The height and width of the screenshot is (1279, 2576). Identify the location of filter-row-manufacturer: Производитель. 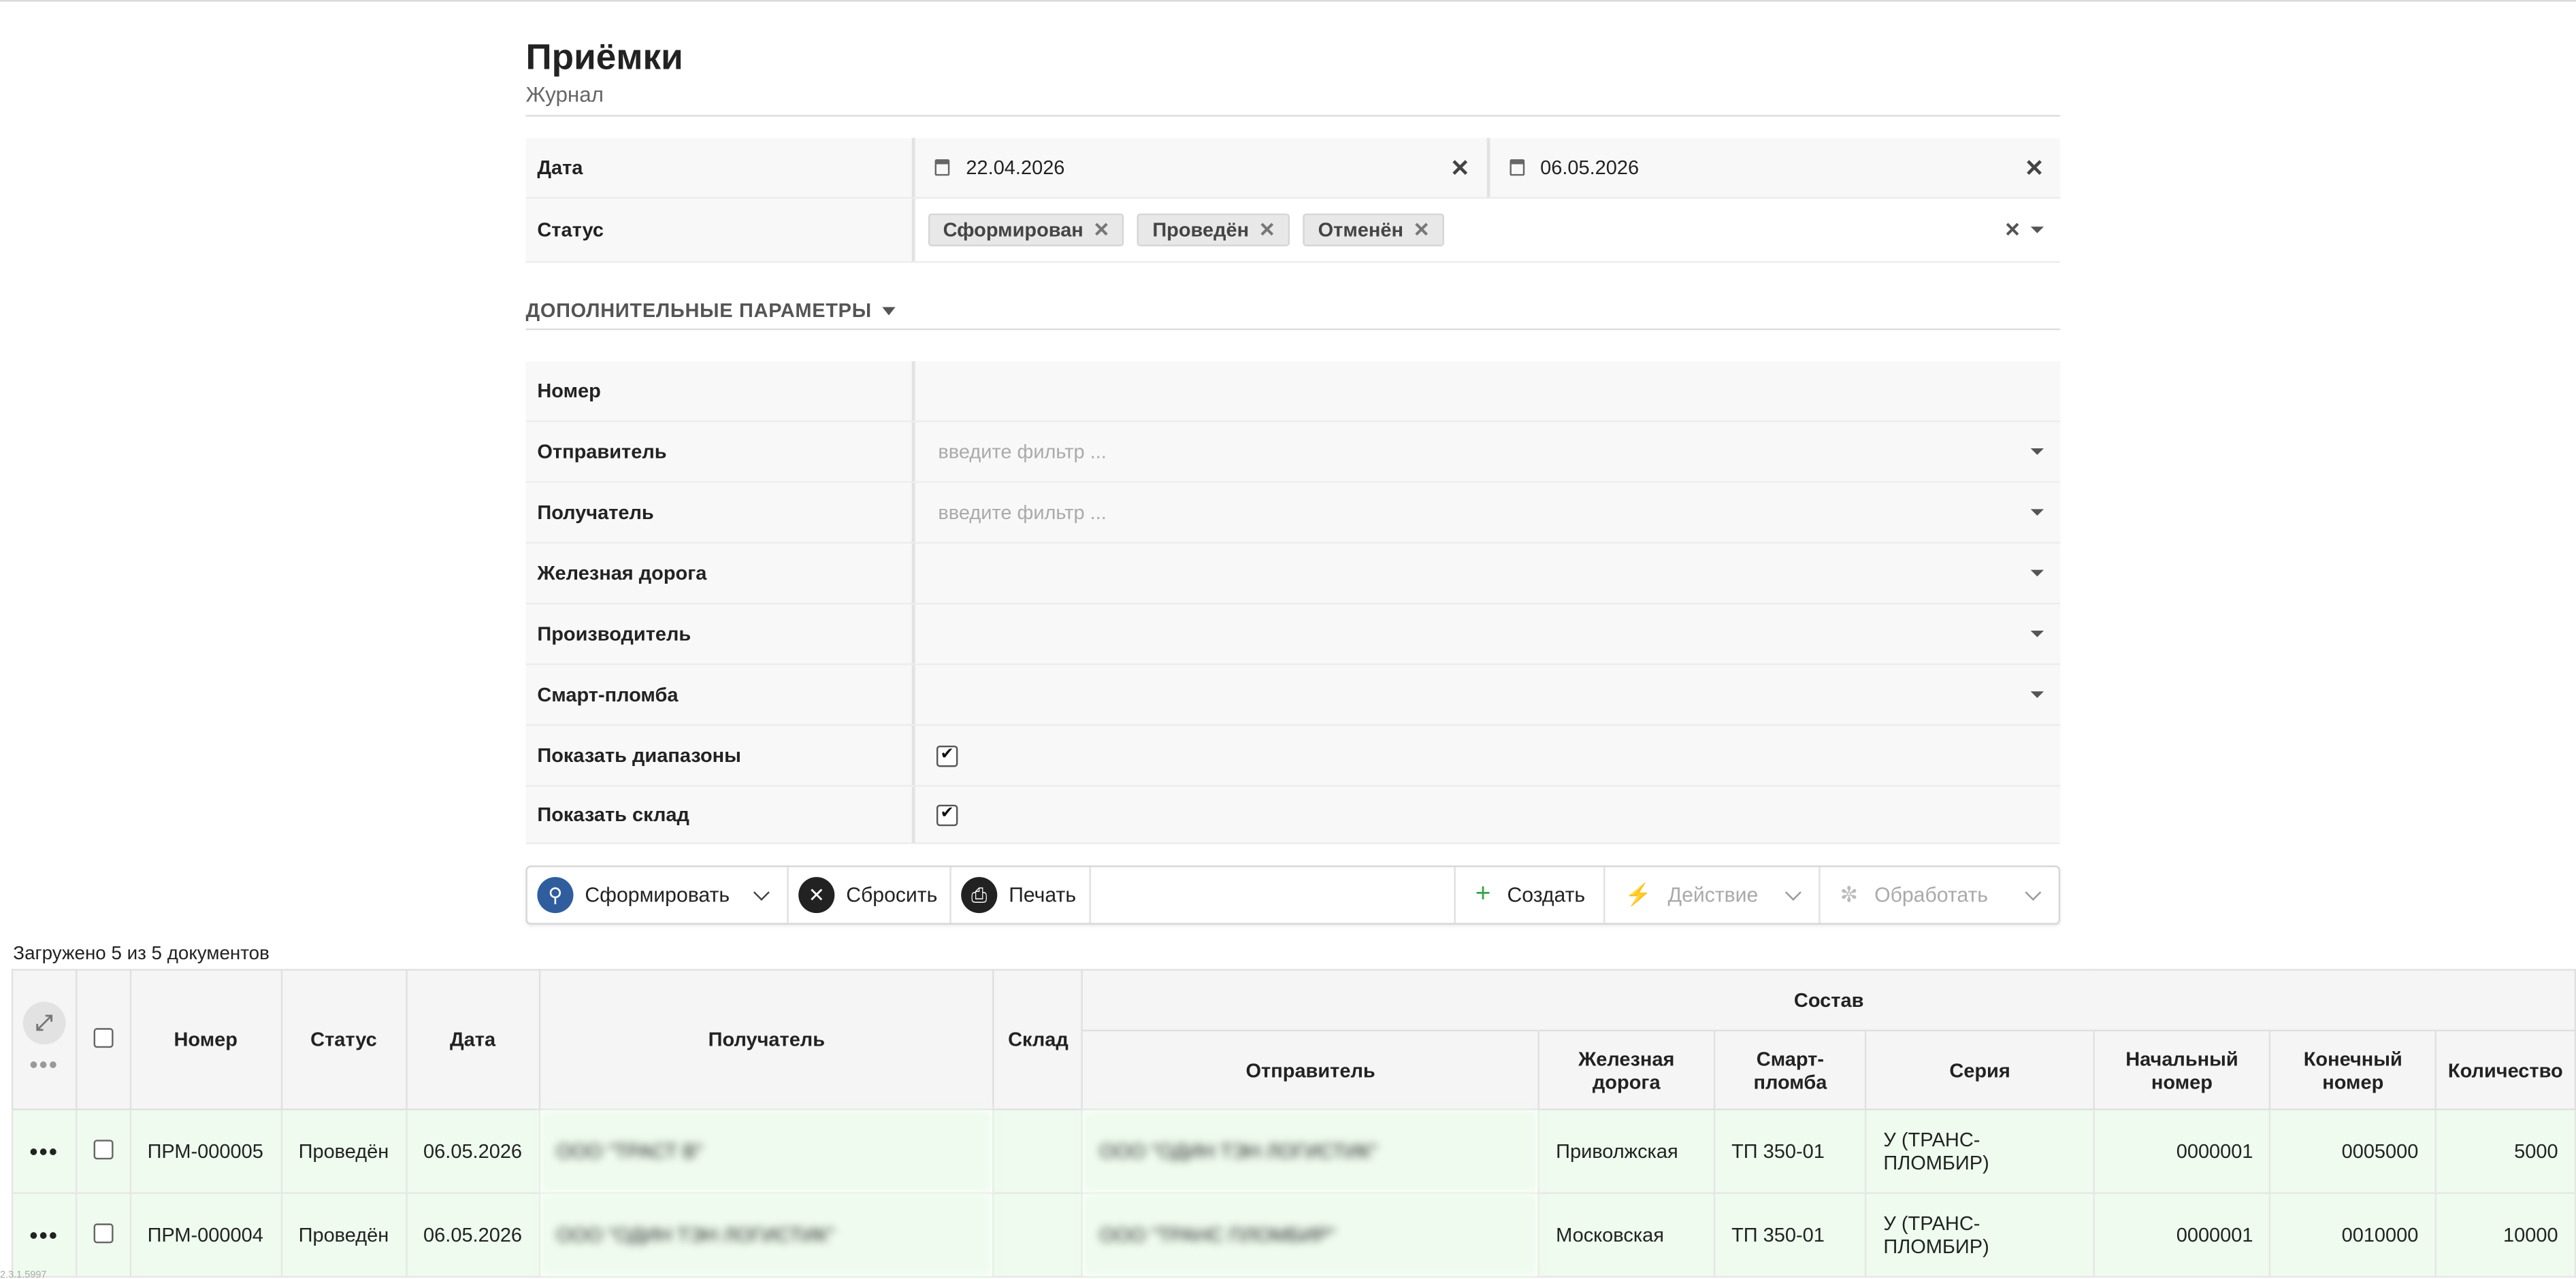
(1293, 634).